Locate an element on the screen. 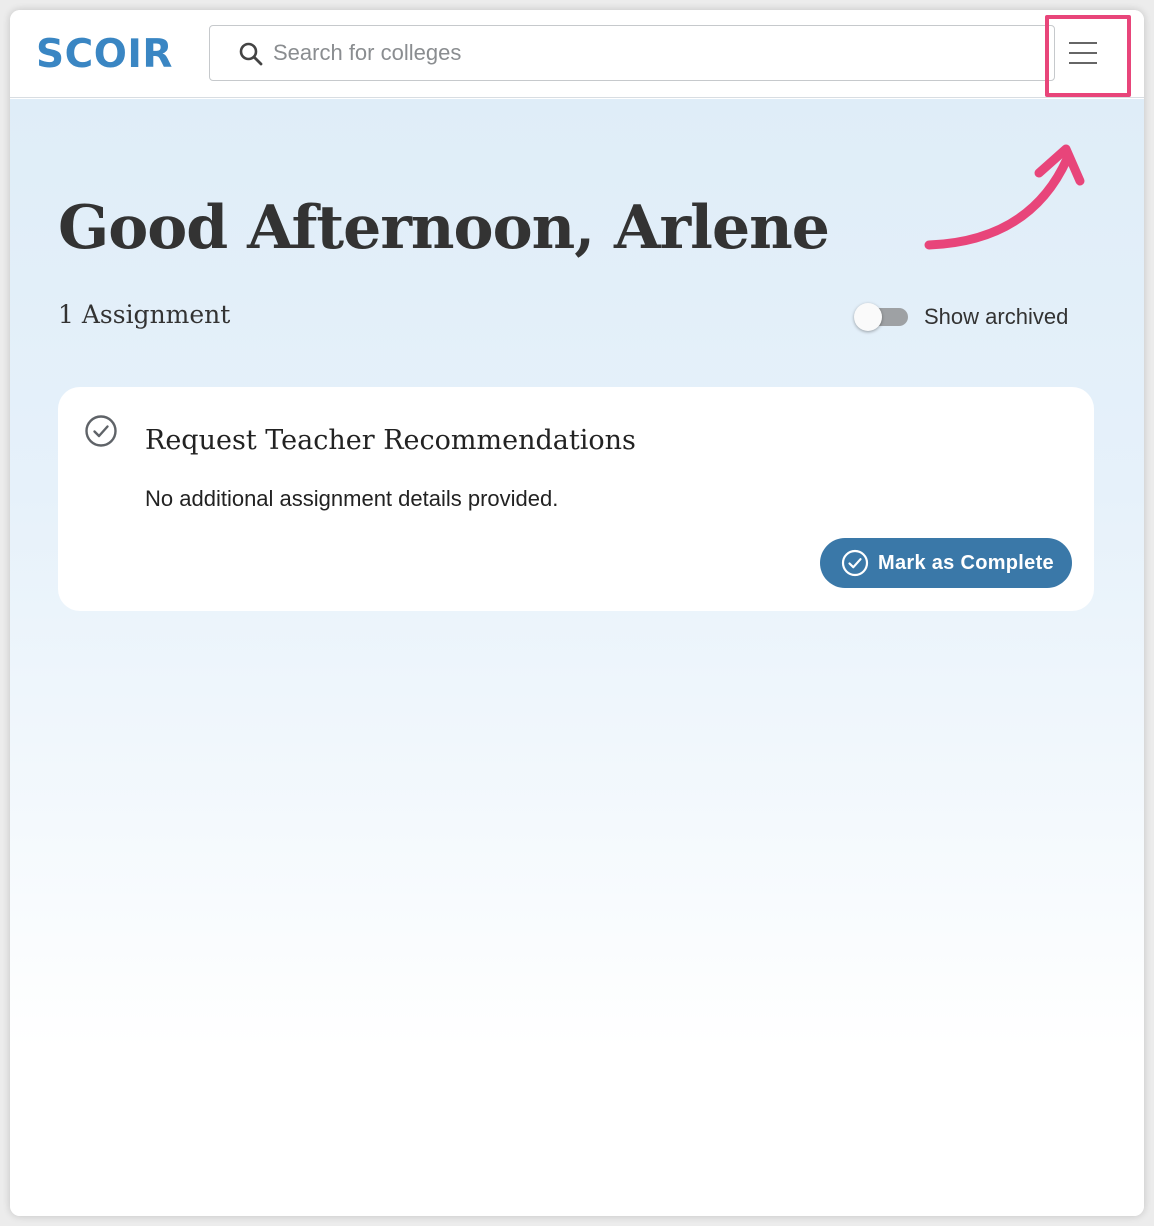 The height and width of the screenshot is (1226, 1154). mark-complete-button: Mark as Complete is located at coordinates (946, 563).